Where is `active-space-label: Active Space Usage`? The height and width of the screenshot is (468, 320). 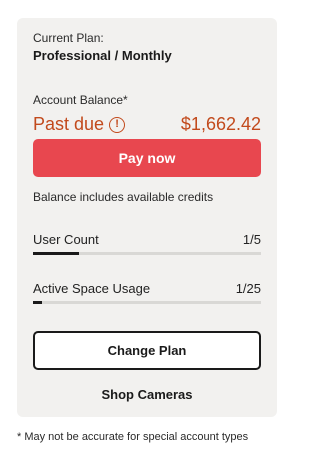
active-space-label: Active Space Usage is located at coordinates (92, 288).